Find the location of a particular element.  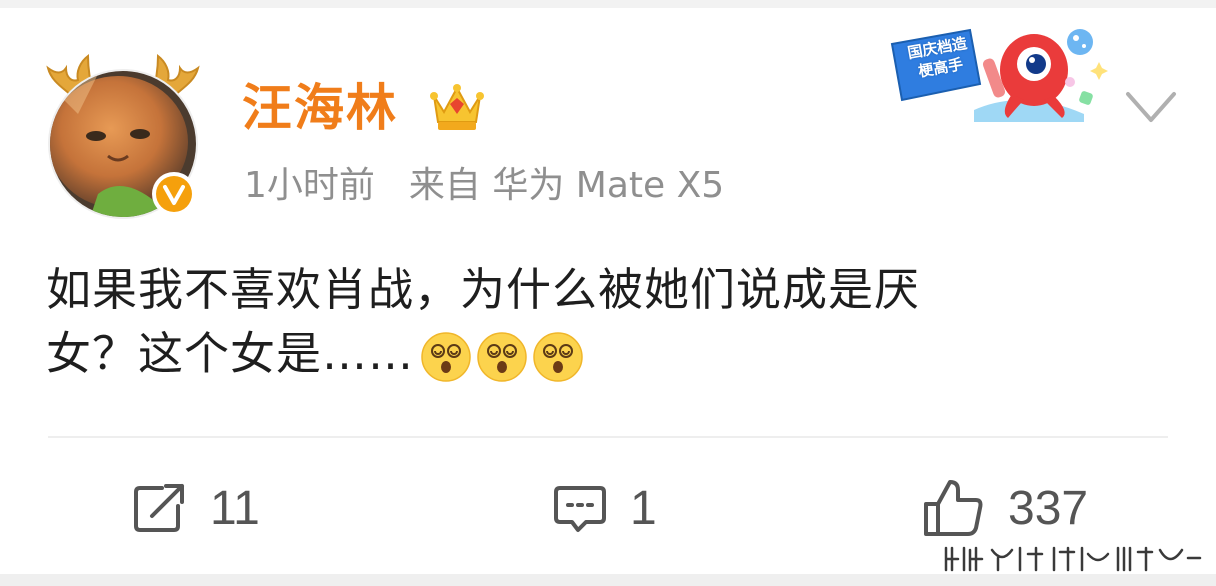

emoji-row is located at coordinates (504, 357).